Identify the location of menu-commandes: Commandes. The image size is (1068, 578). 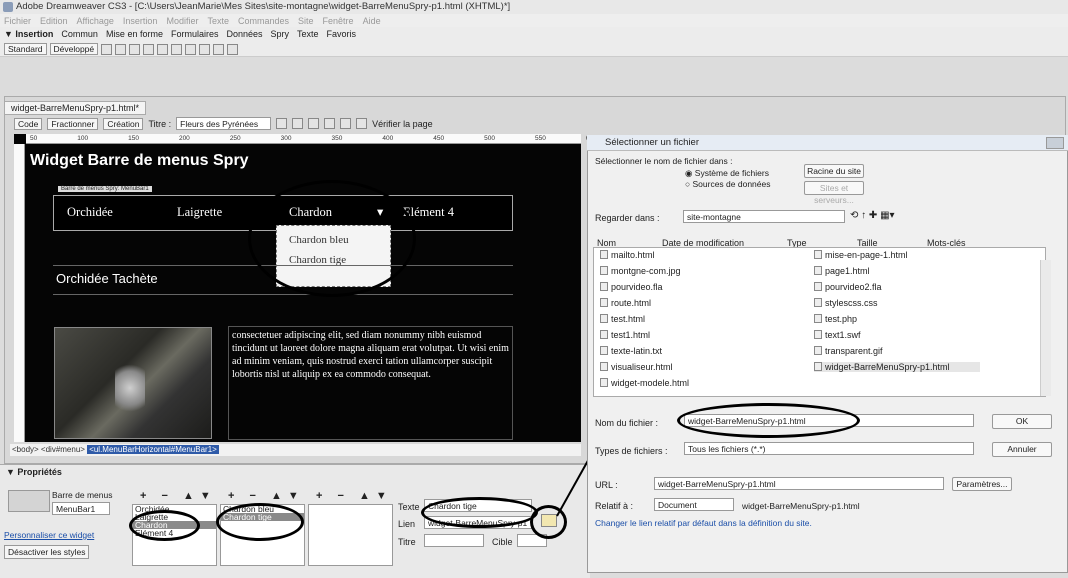
(263, 21).